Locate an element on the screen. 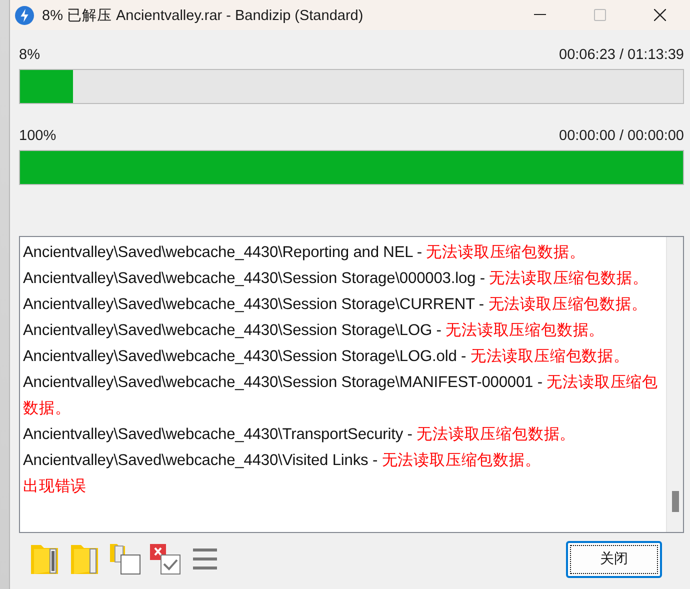 The height and width of the screenshot is (589, 690). close-button: 关闭 is located at coordinates (614, 559).